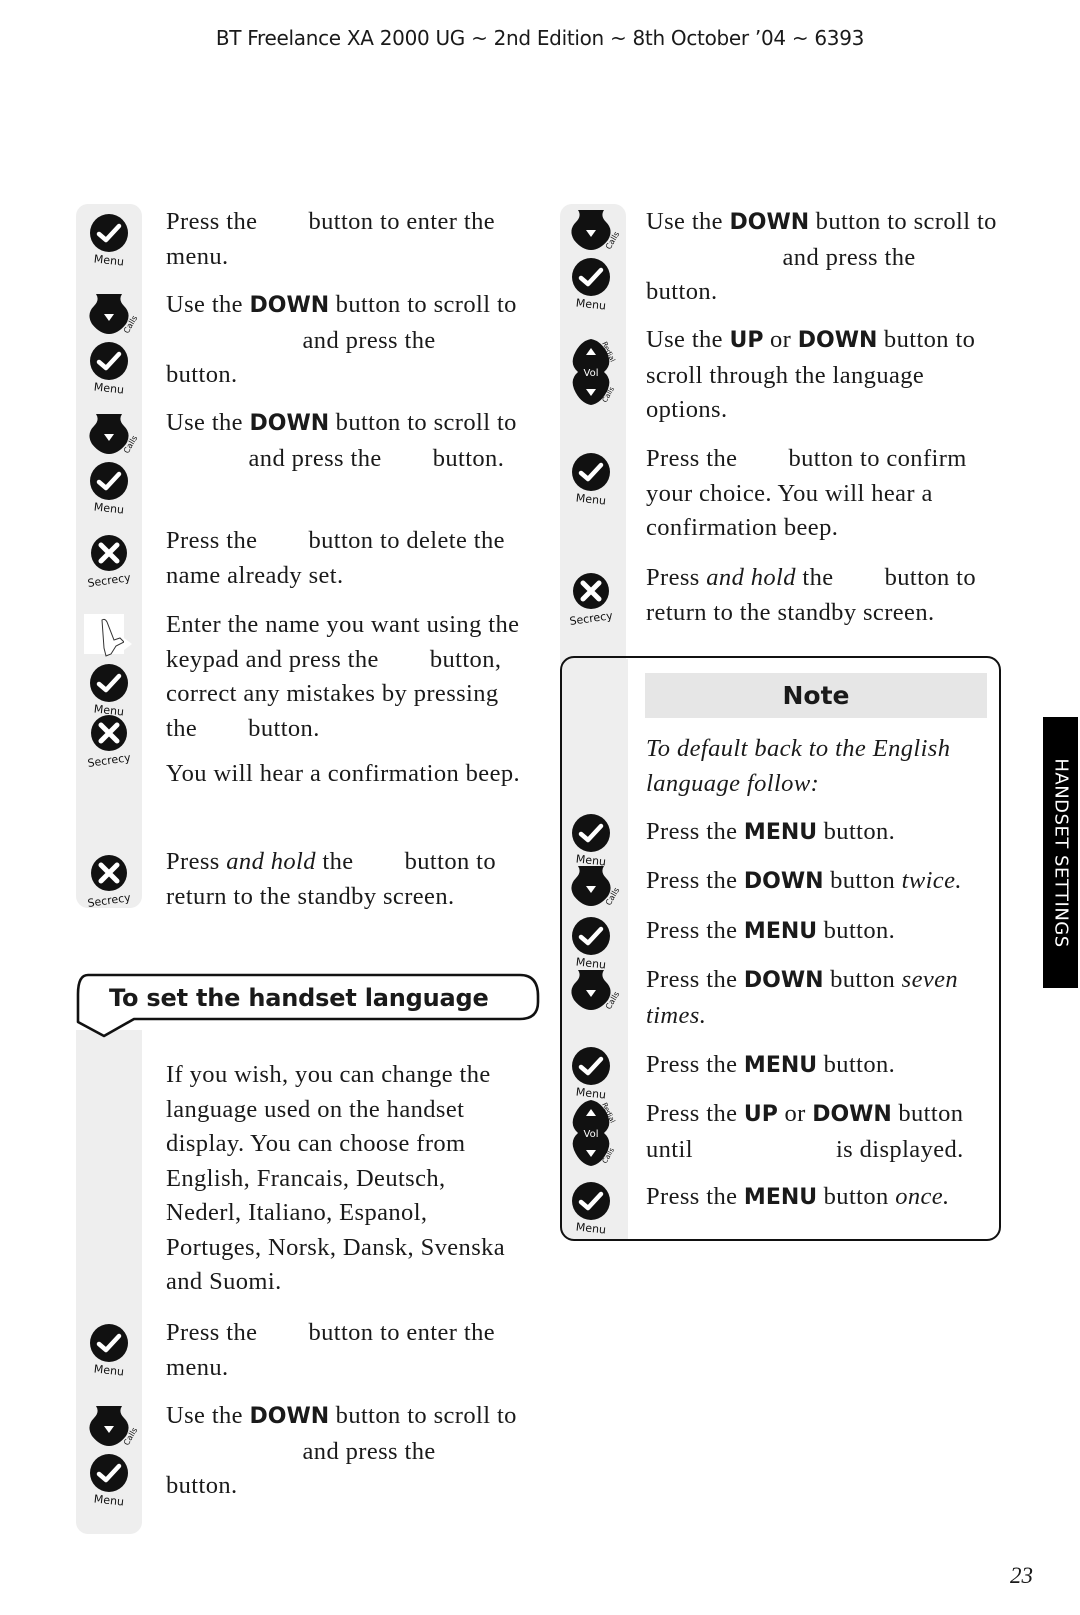 The image size is (1080, 1615). I want to click on emphasis-text: twice., so click(931, 880).